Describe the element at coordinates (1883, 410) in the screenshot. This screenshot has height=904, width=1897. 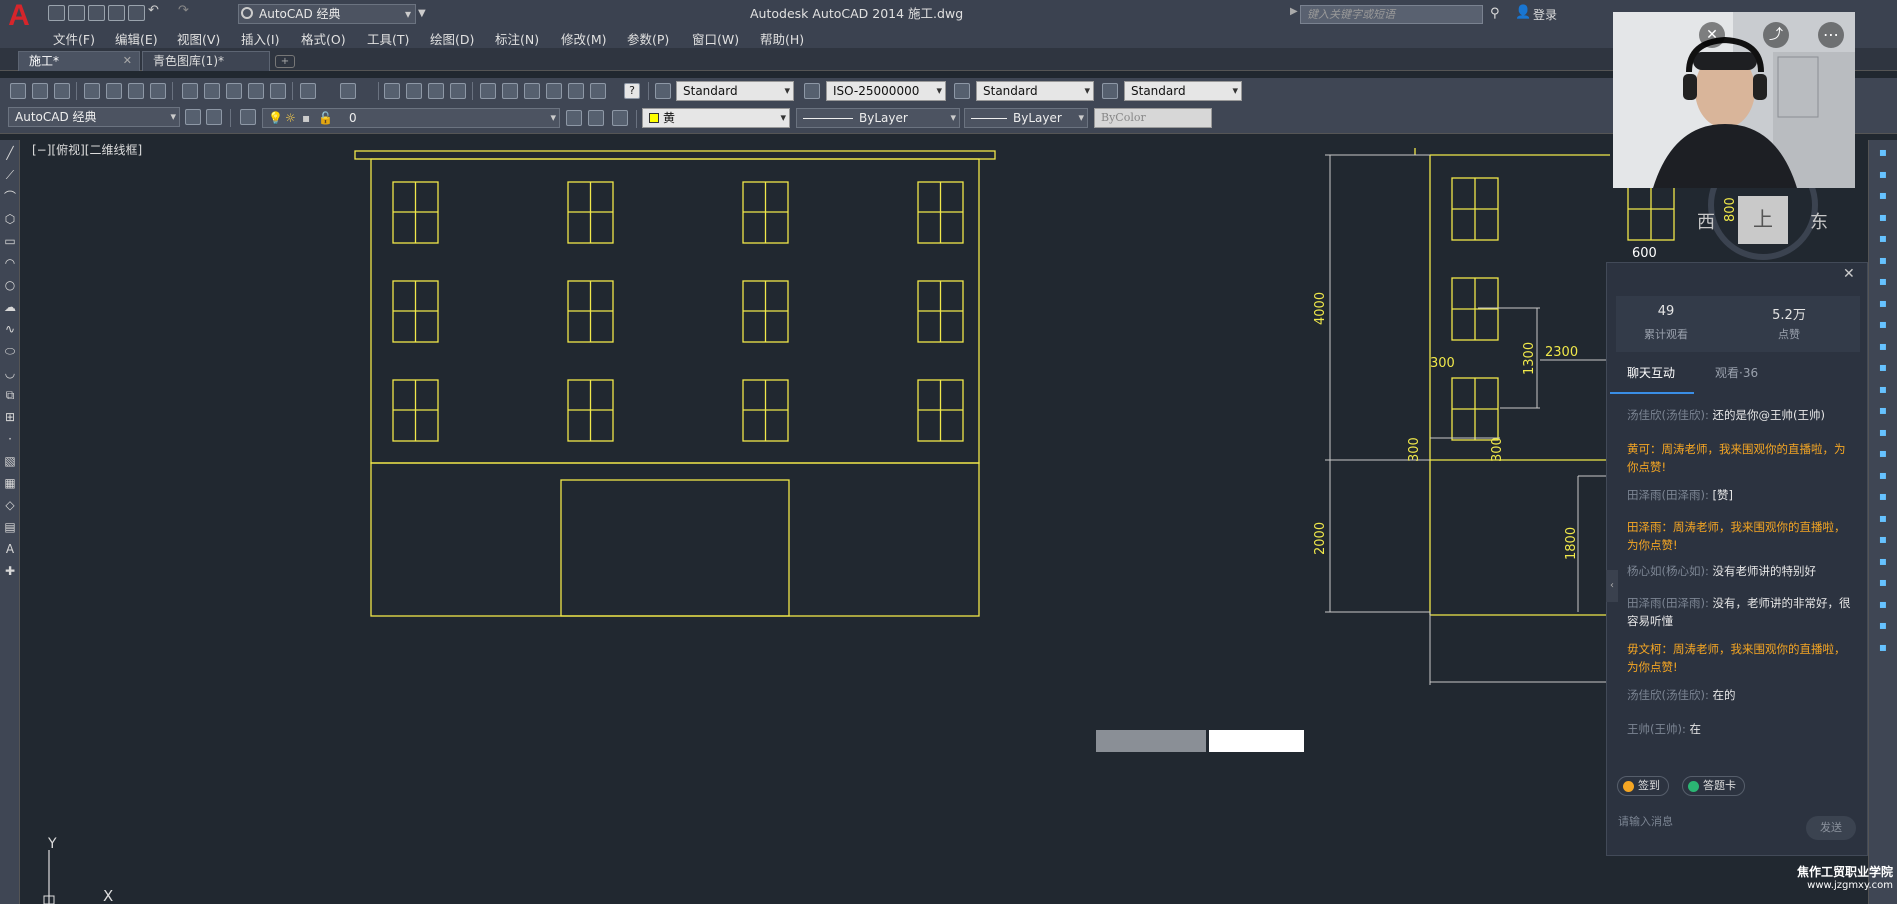
I see `break-icon: ▪` at that location.